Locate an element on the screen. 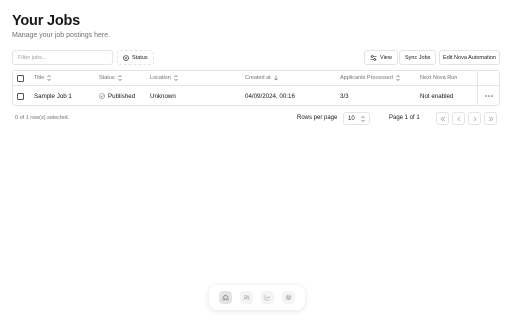  sliders-icon is located at coordinates (373, 57).